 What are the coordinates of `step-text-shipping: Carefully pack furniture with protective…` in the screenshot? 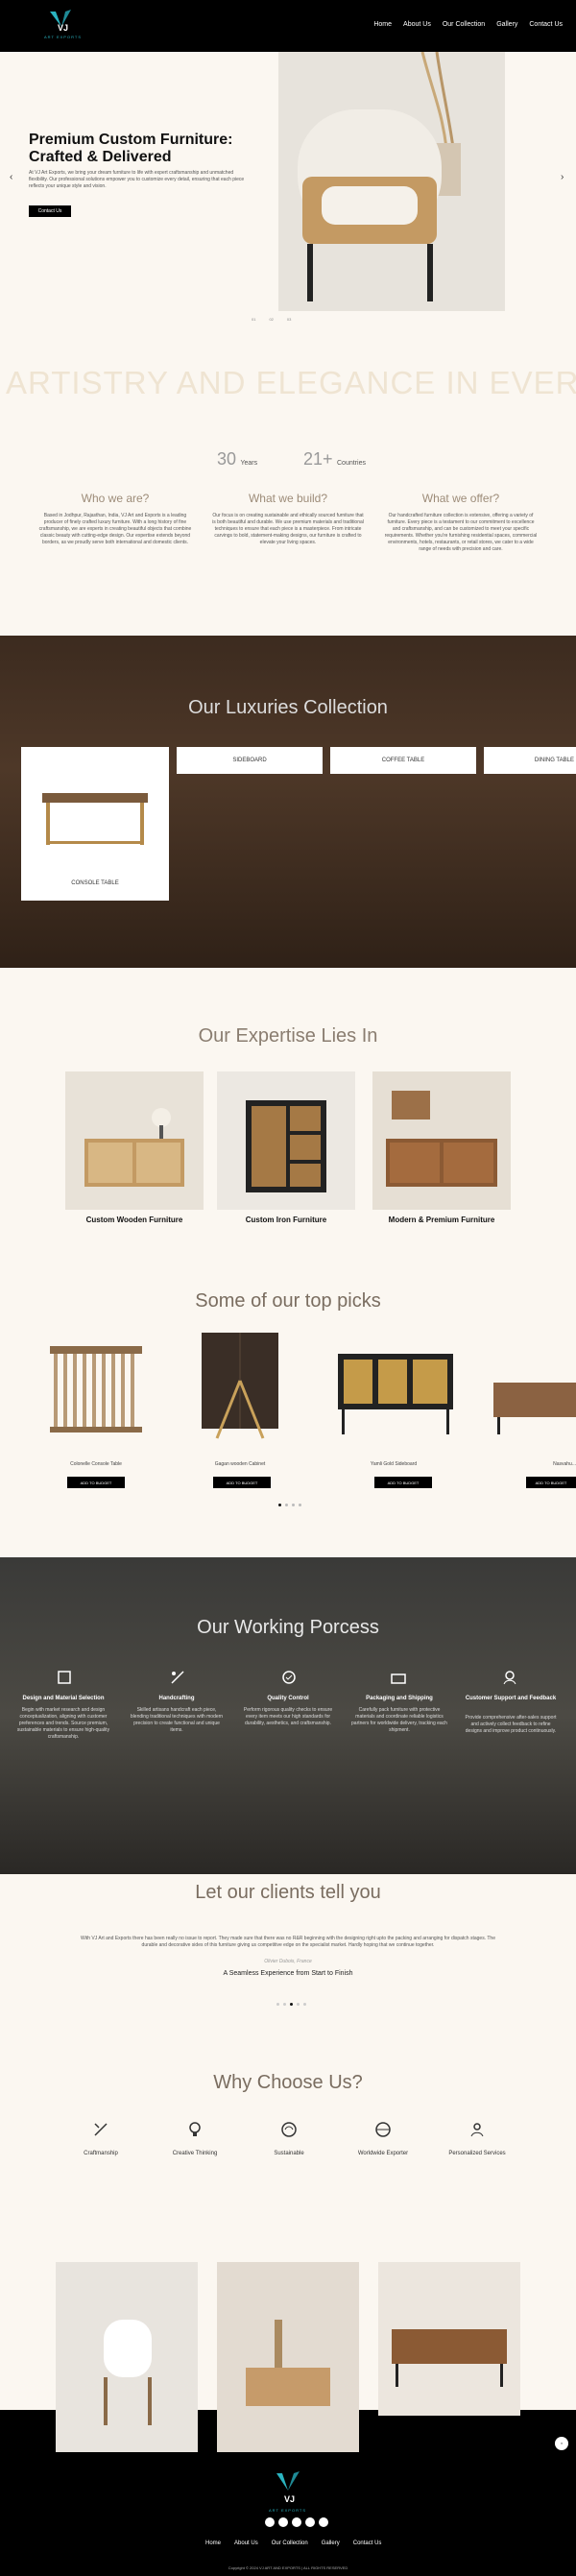 It's located at (399, 1720).